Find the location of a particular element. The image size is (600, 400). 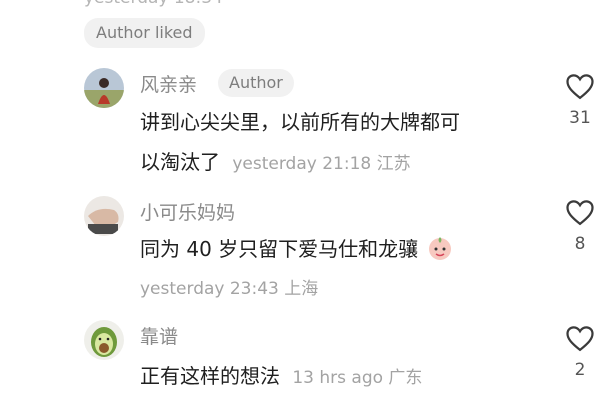

like-count: 31 is located at coordinates (580, 118).